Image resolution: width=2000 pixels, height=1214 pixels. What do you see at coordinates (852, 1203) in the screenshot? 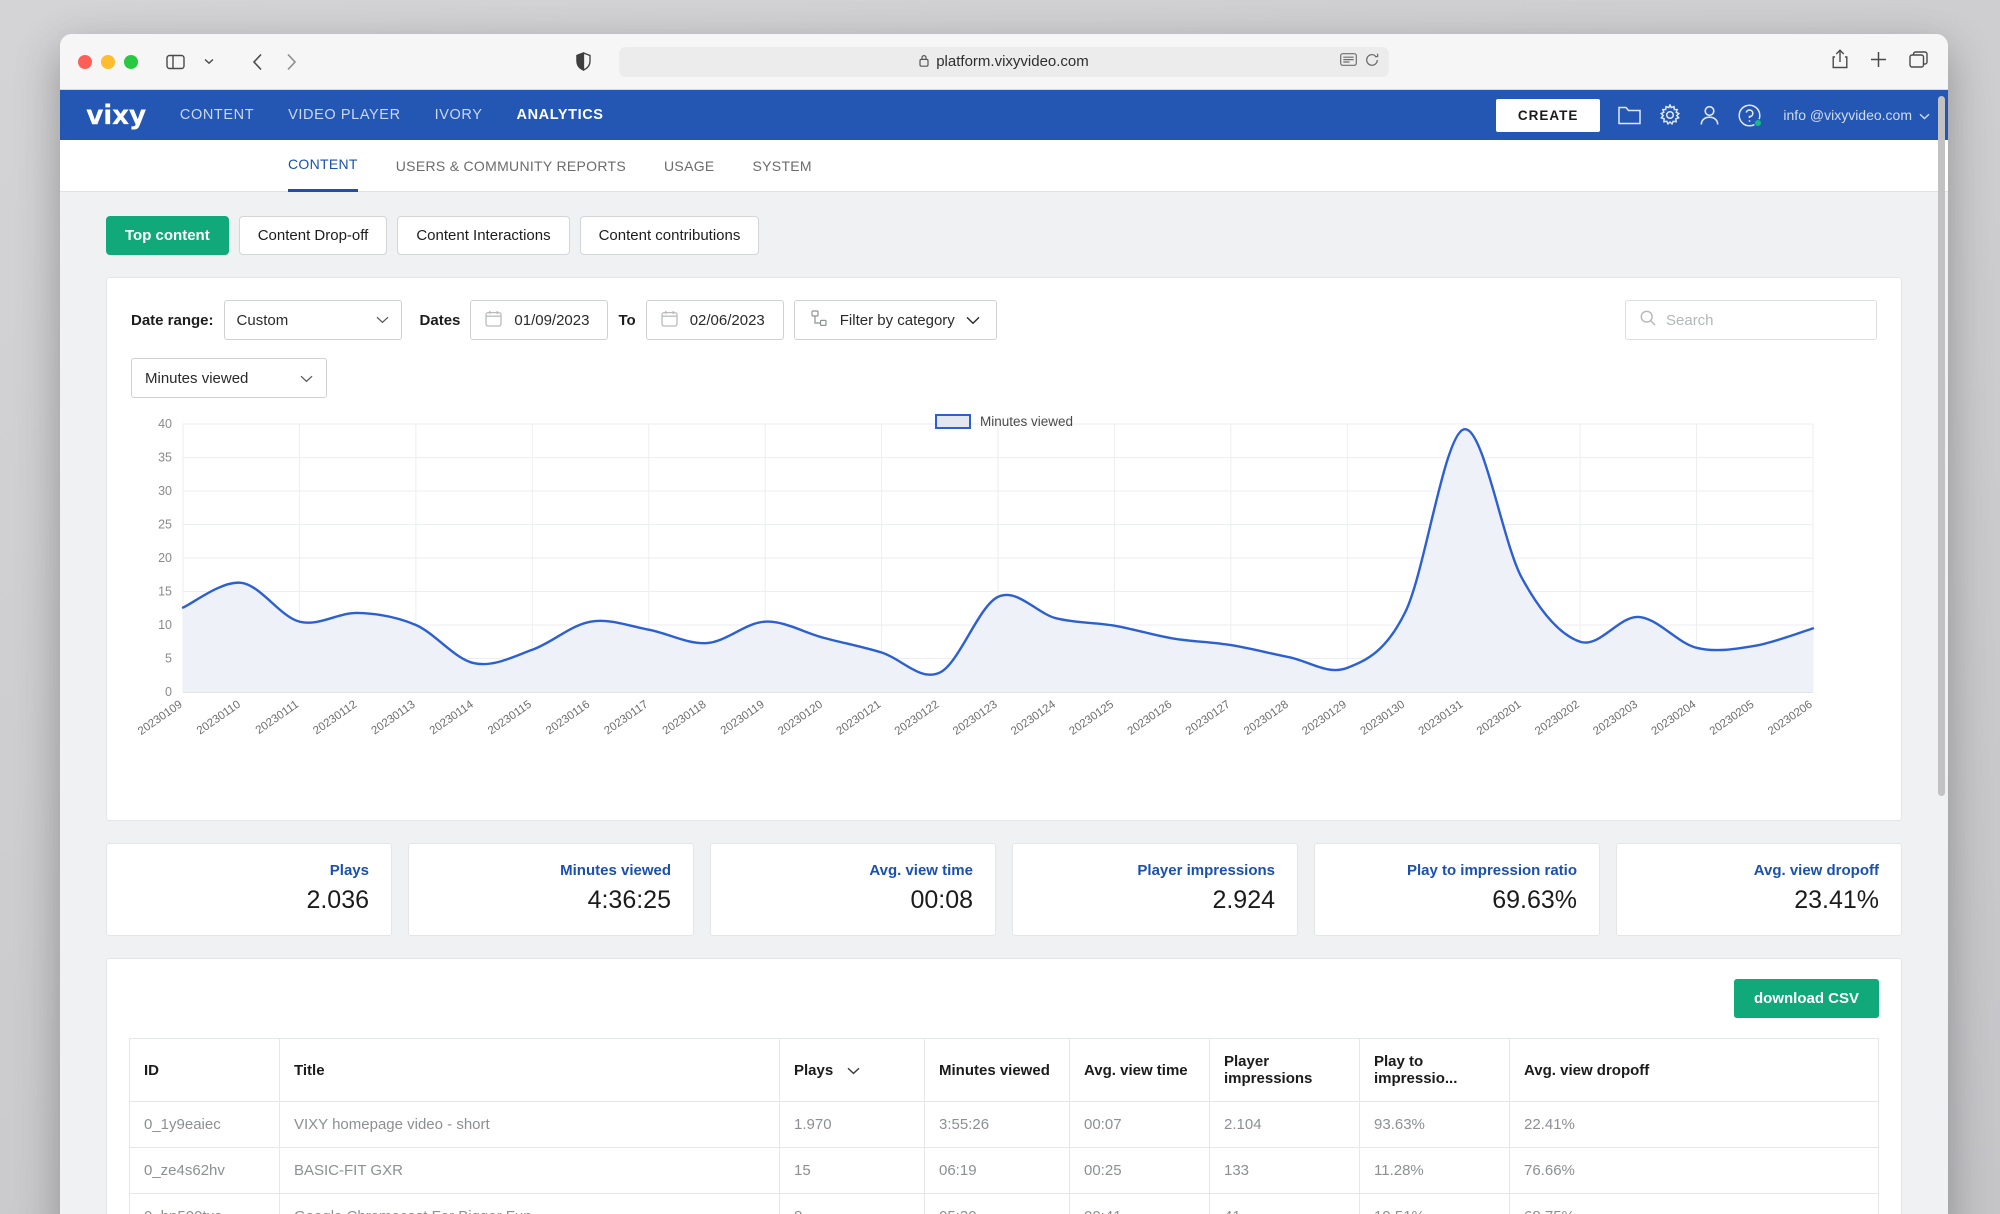
I see `cell-plays: 8` at bounding box center [852, 1203].